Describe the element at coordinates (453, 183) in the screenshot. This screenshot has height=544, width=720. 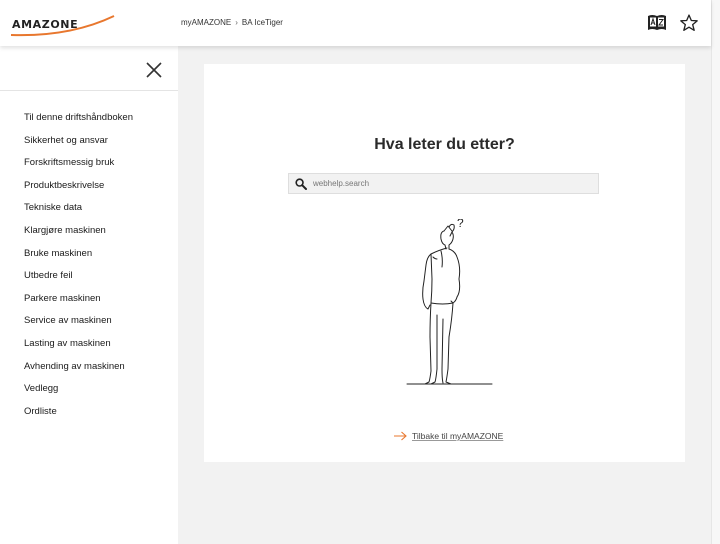
I see `search-input` at that location.